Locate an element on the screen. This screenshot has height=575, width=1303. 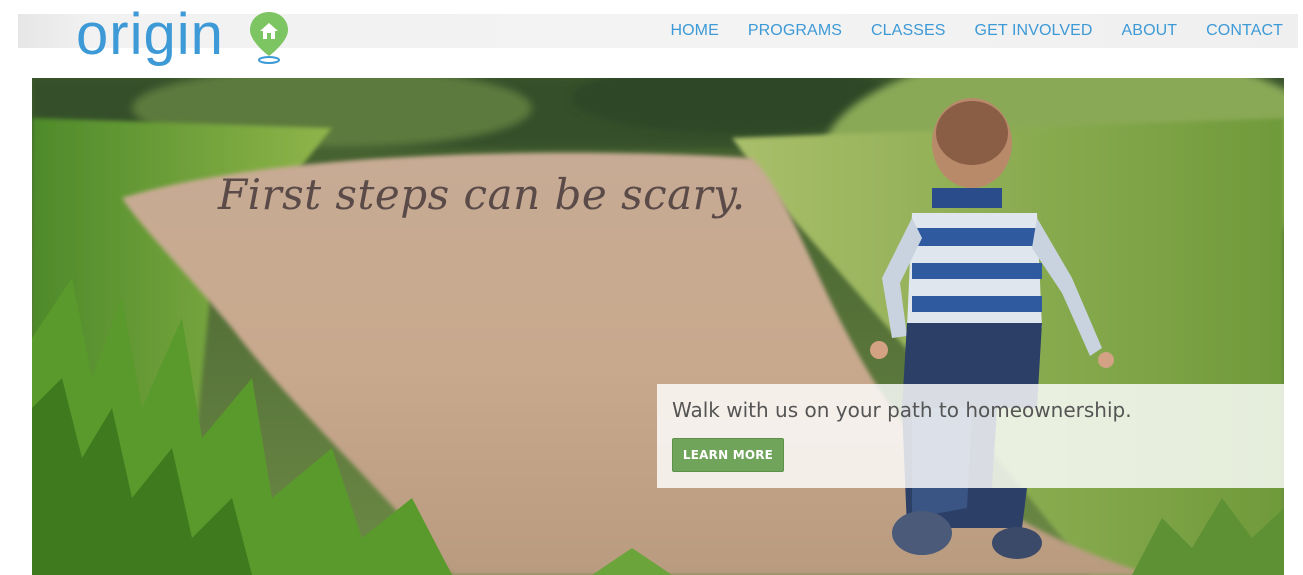
logo-wordmark: origin is located at coordinates (150, 34).